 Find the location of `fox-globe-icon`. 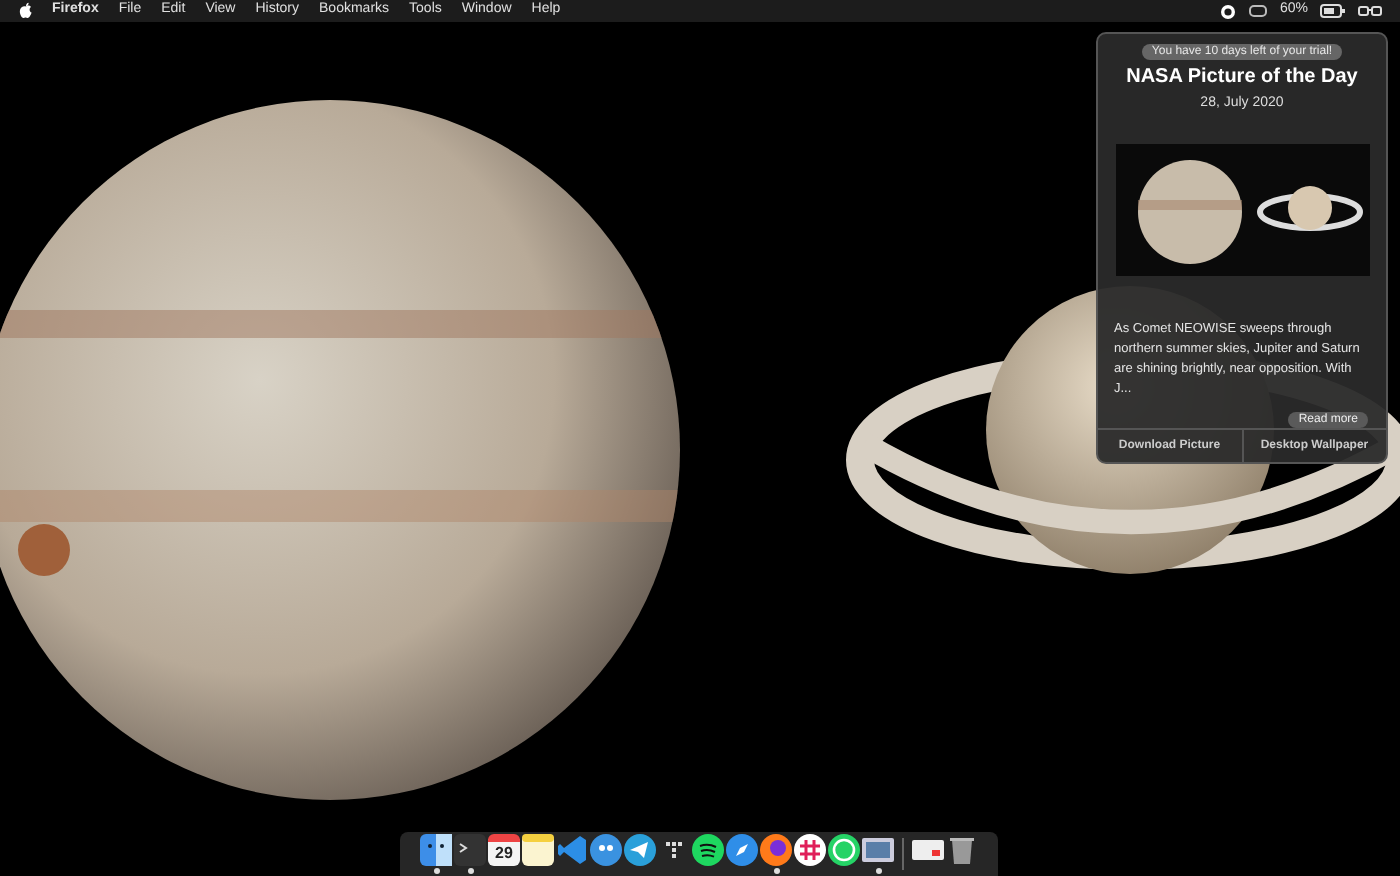

fox-globe-icon is located at coordinates (776, 850).